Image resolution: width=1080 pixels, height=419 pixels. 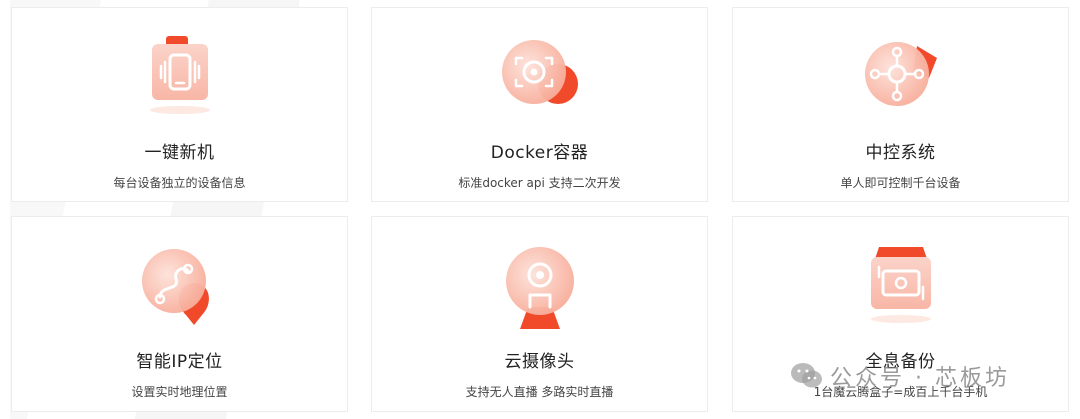 What do you see at coordinates (539, 362) in the screenshot?
I see `feature-title: 云摄像头` at bounding box center [539, 362].